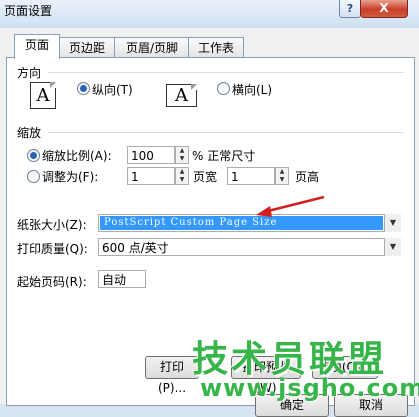 The height and width of the screenshot is (417, 419). What do you see at coordinates (205, 177) in the screenshot?
I see `fit-pages-wide-suffix: 页宽` at bounding box center [205, 177].